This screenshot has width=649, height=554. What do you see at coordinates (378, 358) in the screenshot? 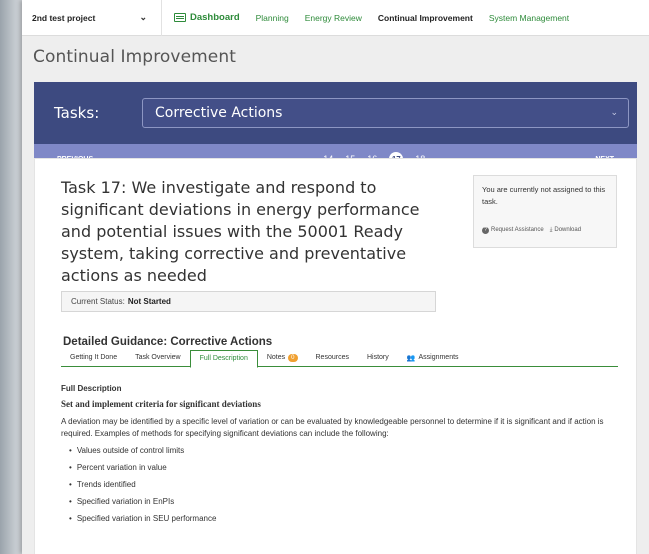
I see `tab-history: History` at bounding box center [378, 358].